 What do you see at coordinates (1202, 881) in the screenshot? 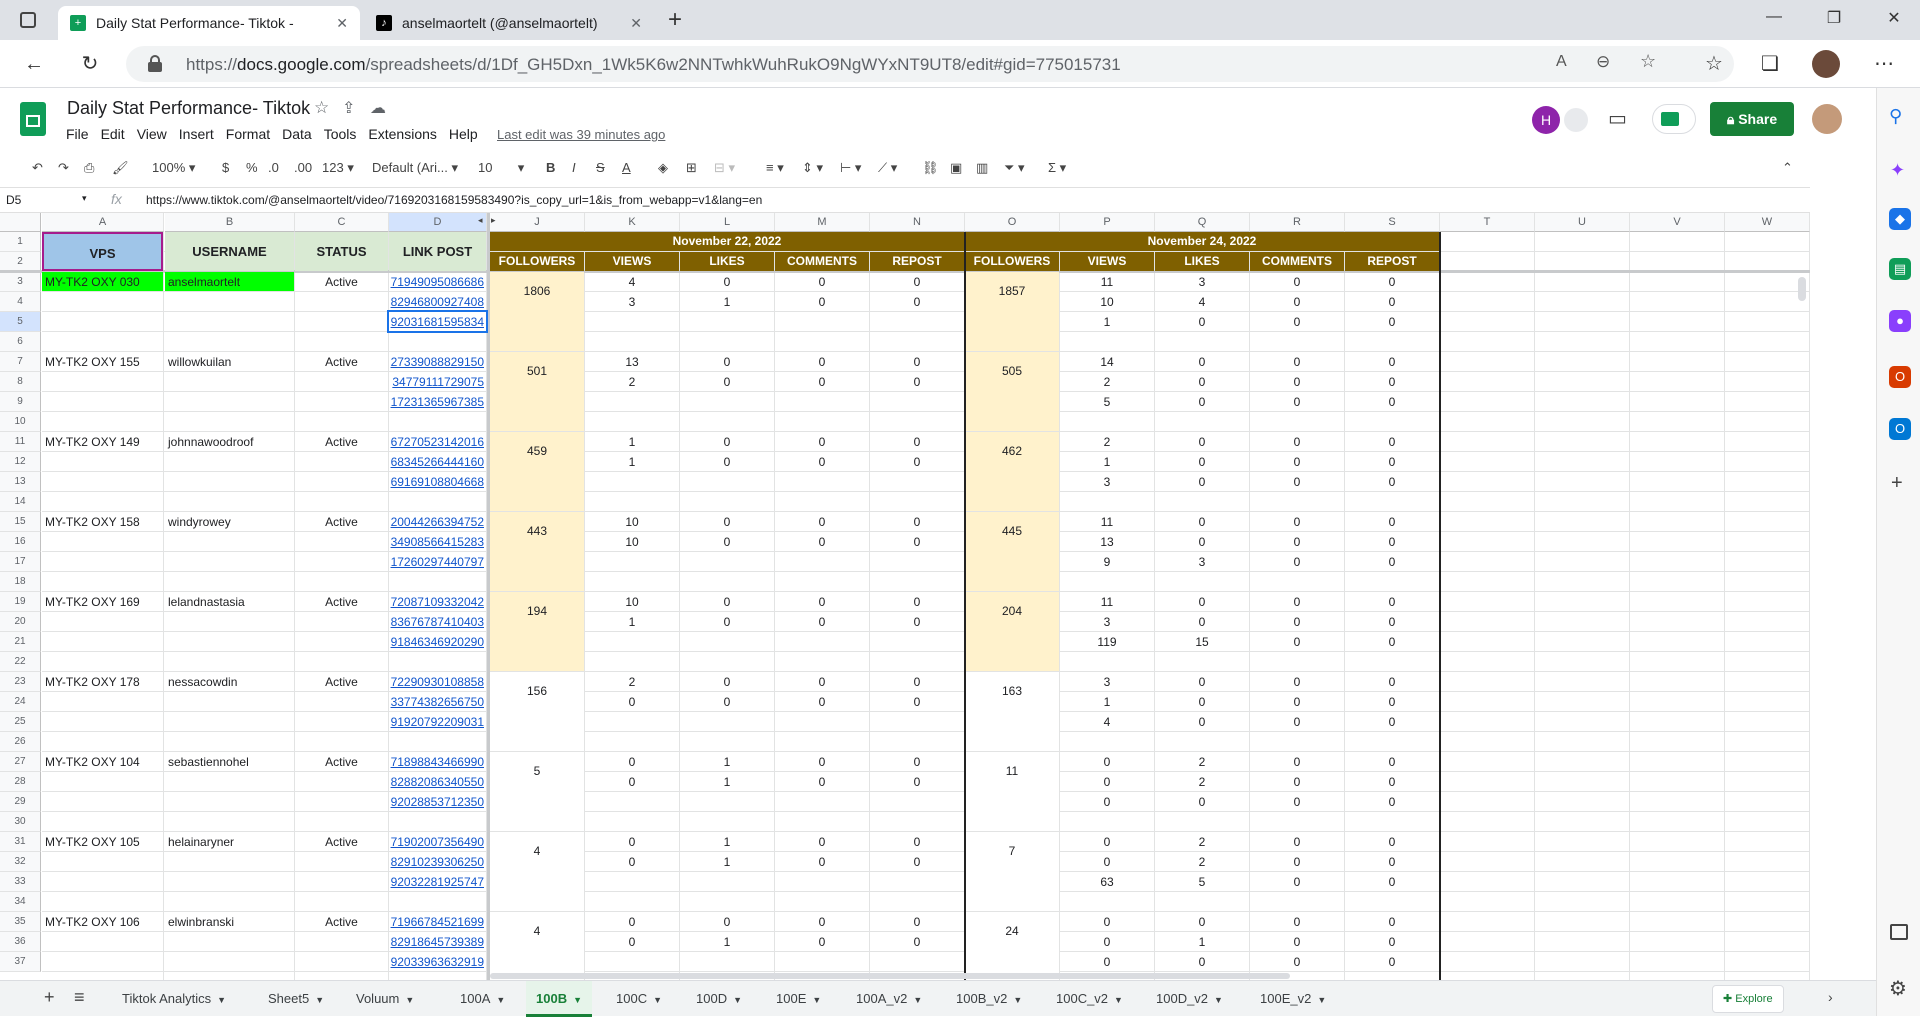
I see `metric-cell: 5` at bounding box center [1202, 881].